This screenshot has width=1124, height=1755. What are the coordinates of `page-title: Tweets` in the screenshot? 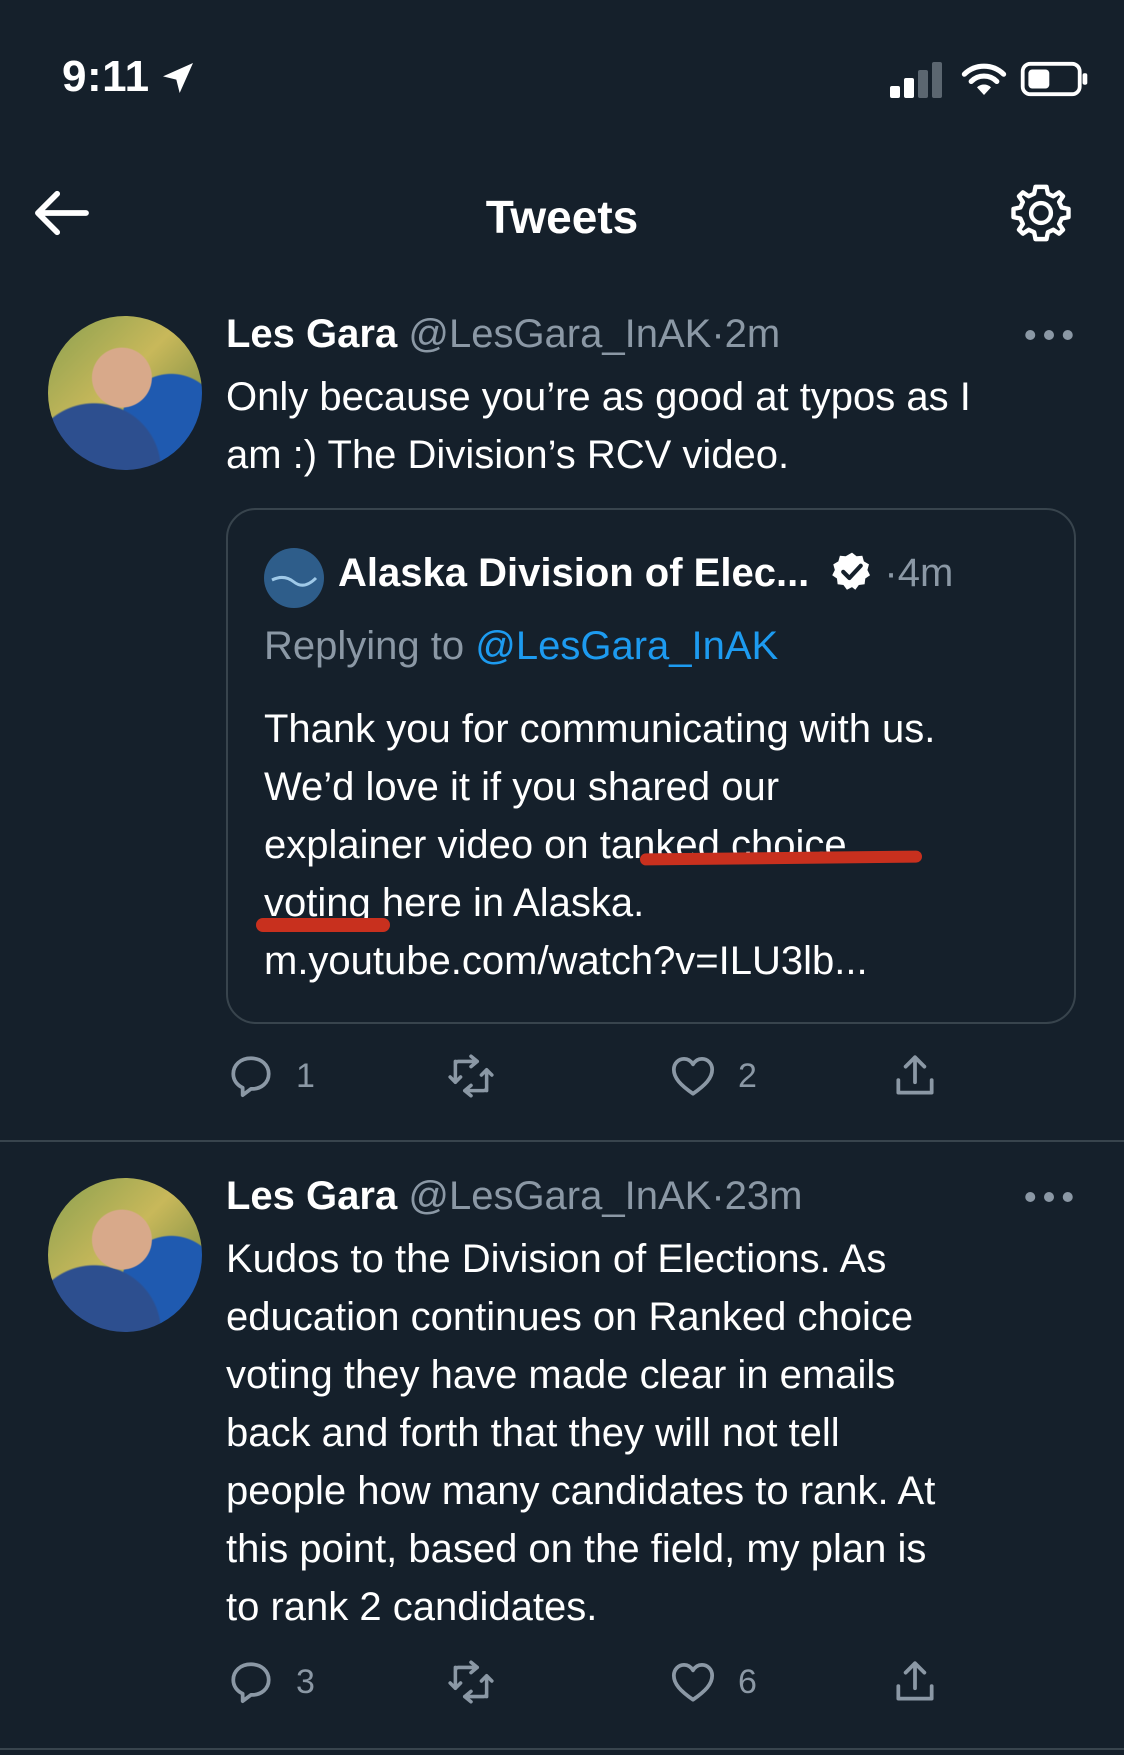 It's located at (562, 217).